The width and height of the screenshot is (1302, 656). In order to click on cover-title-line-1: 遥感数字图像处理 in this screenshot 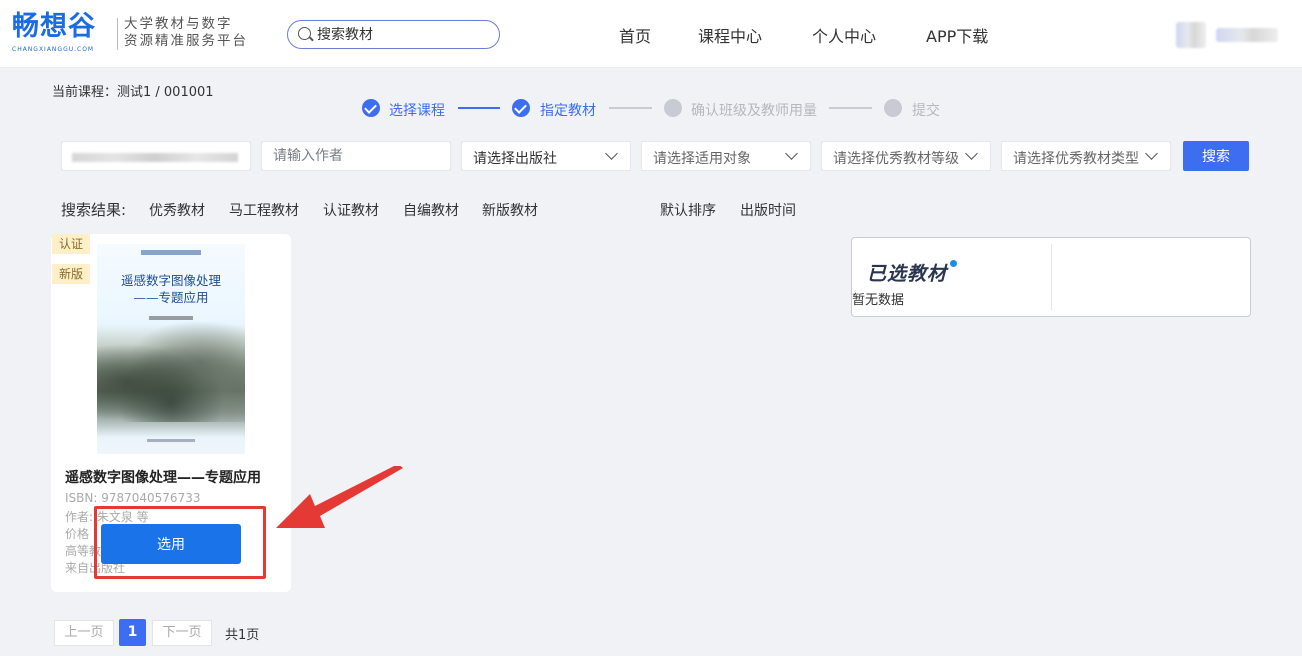, I will do `click(170, 280)`.